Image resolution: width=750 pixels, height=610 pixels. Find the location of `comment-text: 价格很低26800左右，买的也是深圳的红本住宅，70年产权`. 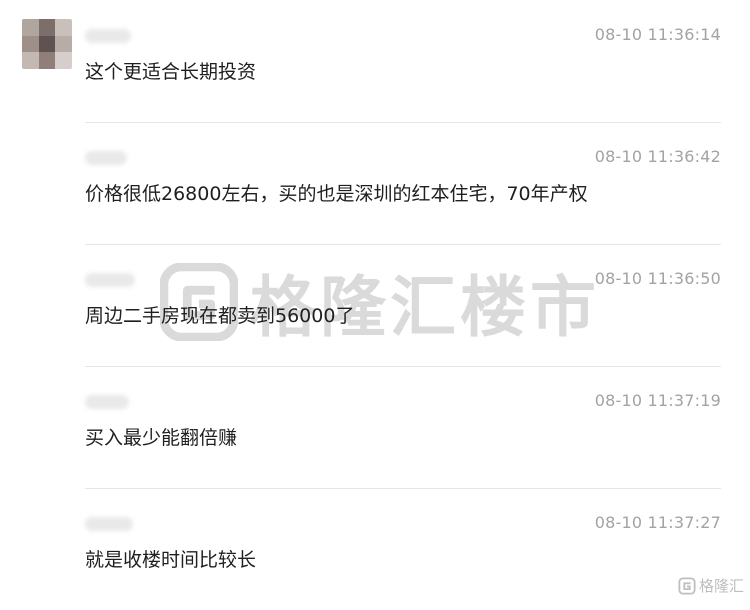

comment-text: 价格很低26800左右，买的也是深圳的红本住宅，70年产权 is located at coordinates (336, 194).